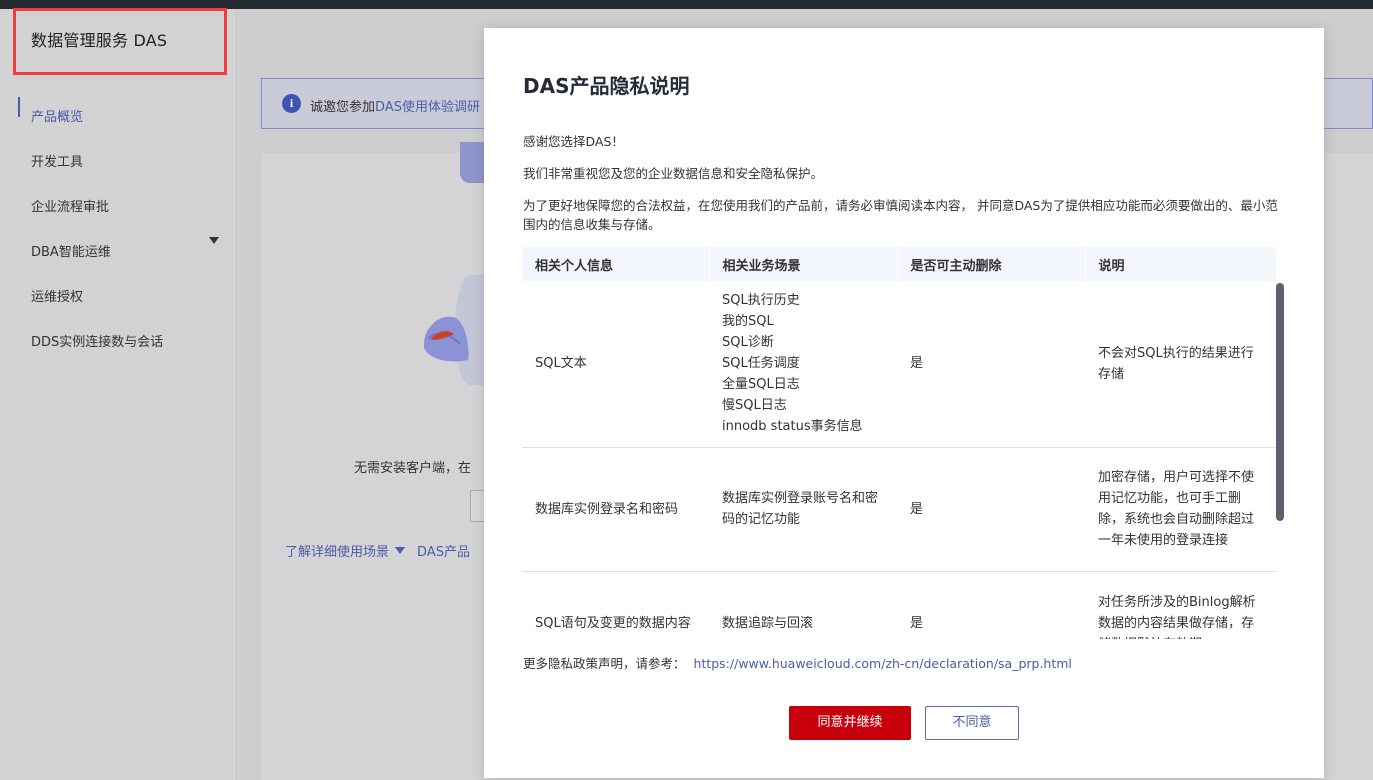  I want to click on scene-item: innodb status事务信息, so click(792, 427).